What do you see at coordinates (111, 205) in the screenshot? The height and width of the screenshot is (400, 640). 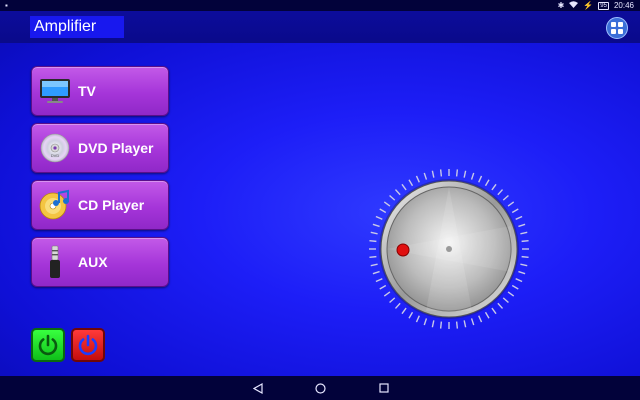 I see `cd-player-label: CD Player` at bounding box center [111, 205].